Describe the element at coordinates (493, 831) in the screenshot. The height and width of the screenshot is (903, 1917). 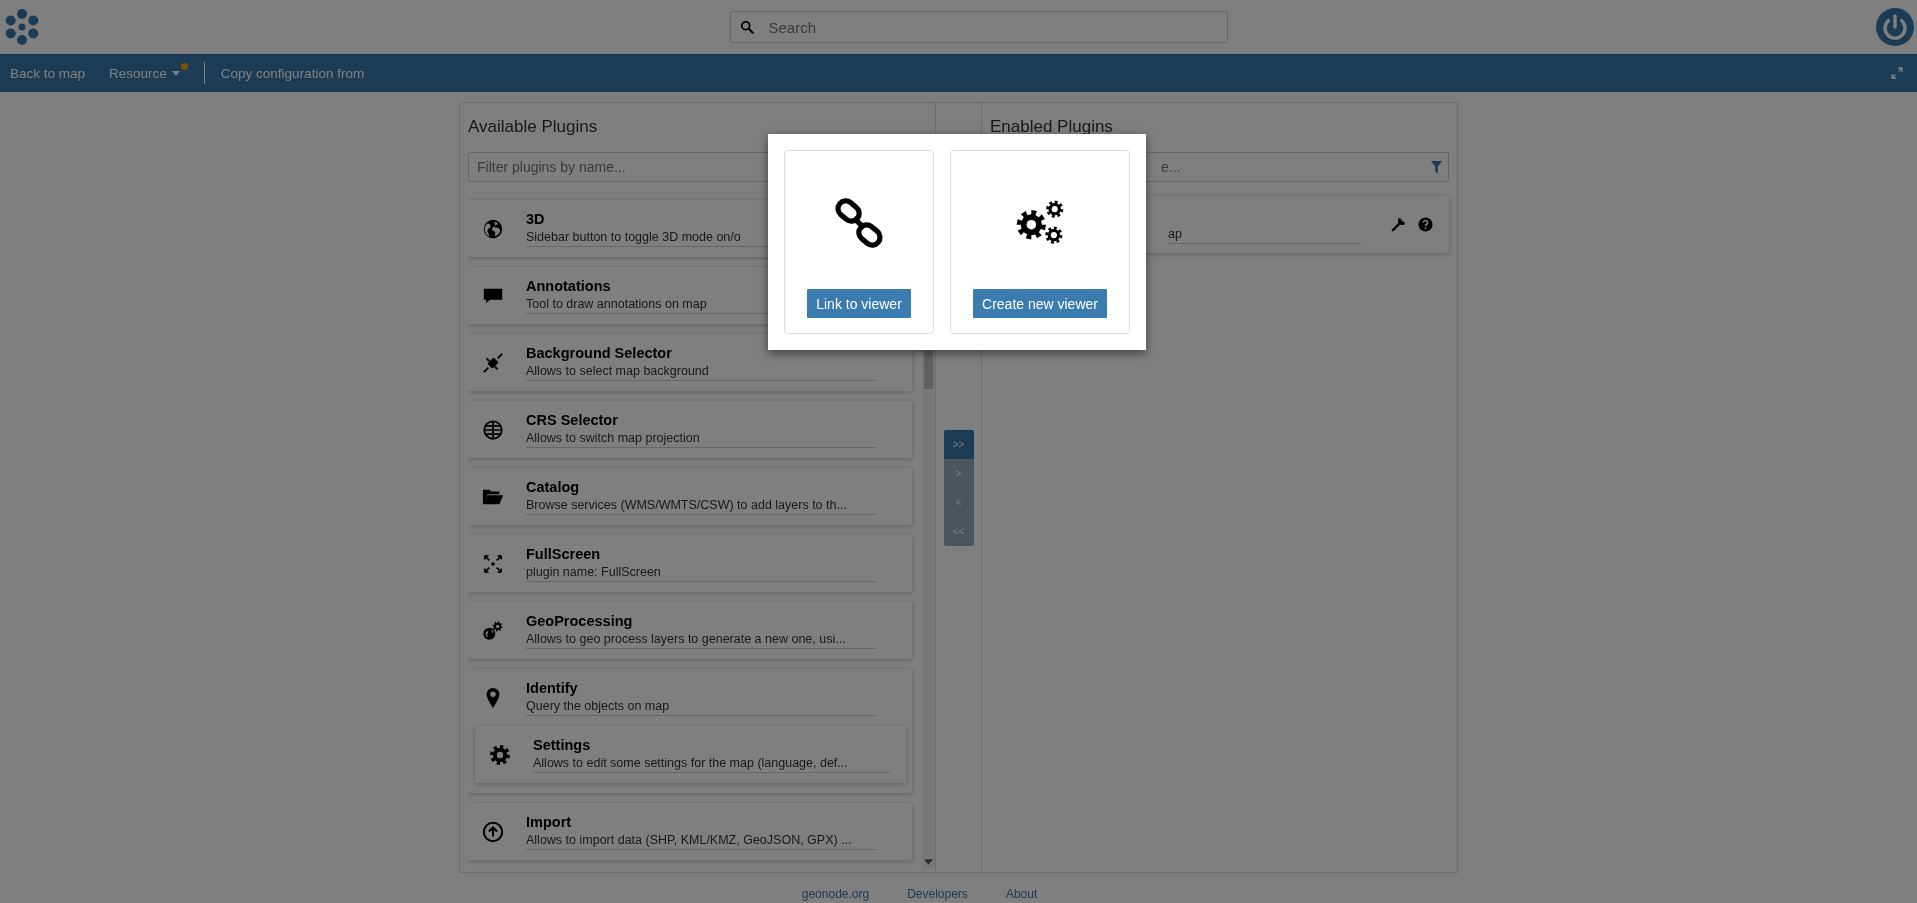
I see `upload-icon` at that location.